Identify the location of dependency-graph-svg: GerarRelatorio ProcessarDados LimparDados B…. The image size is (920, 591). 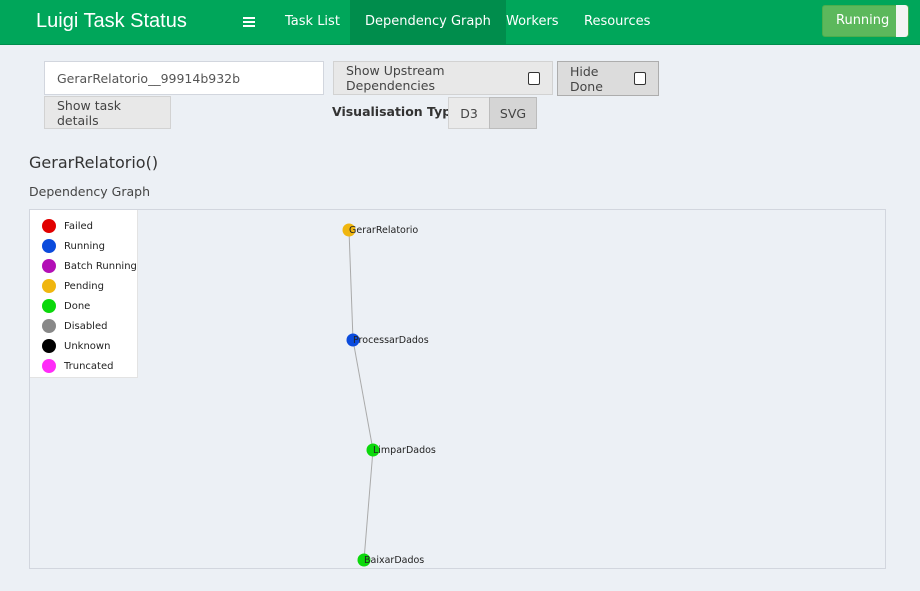
(389, 395).